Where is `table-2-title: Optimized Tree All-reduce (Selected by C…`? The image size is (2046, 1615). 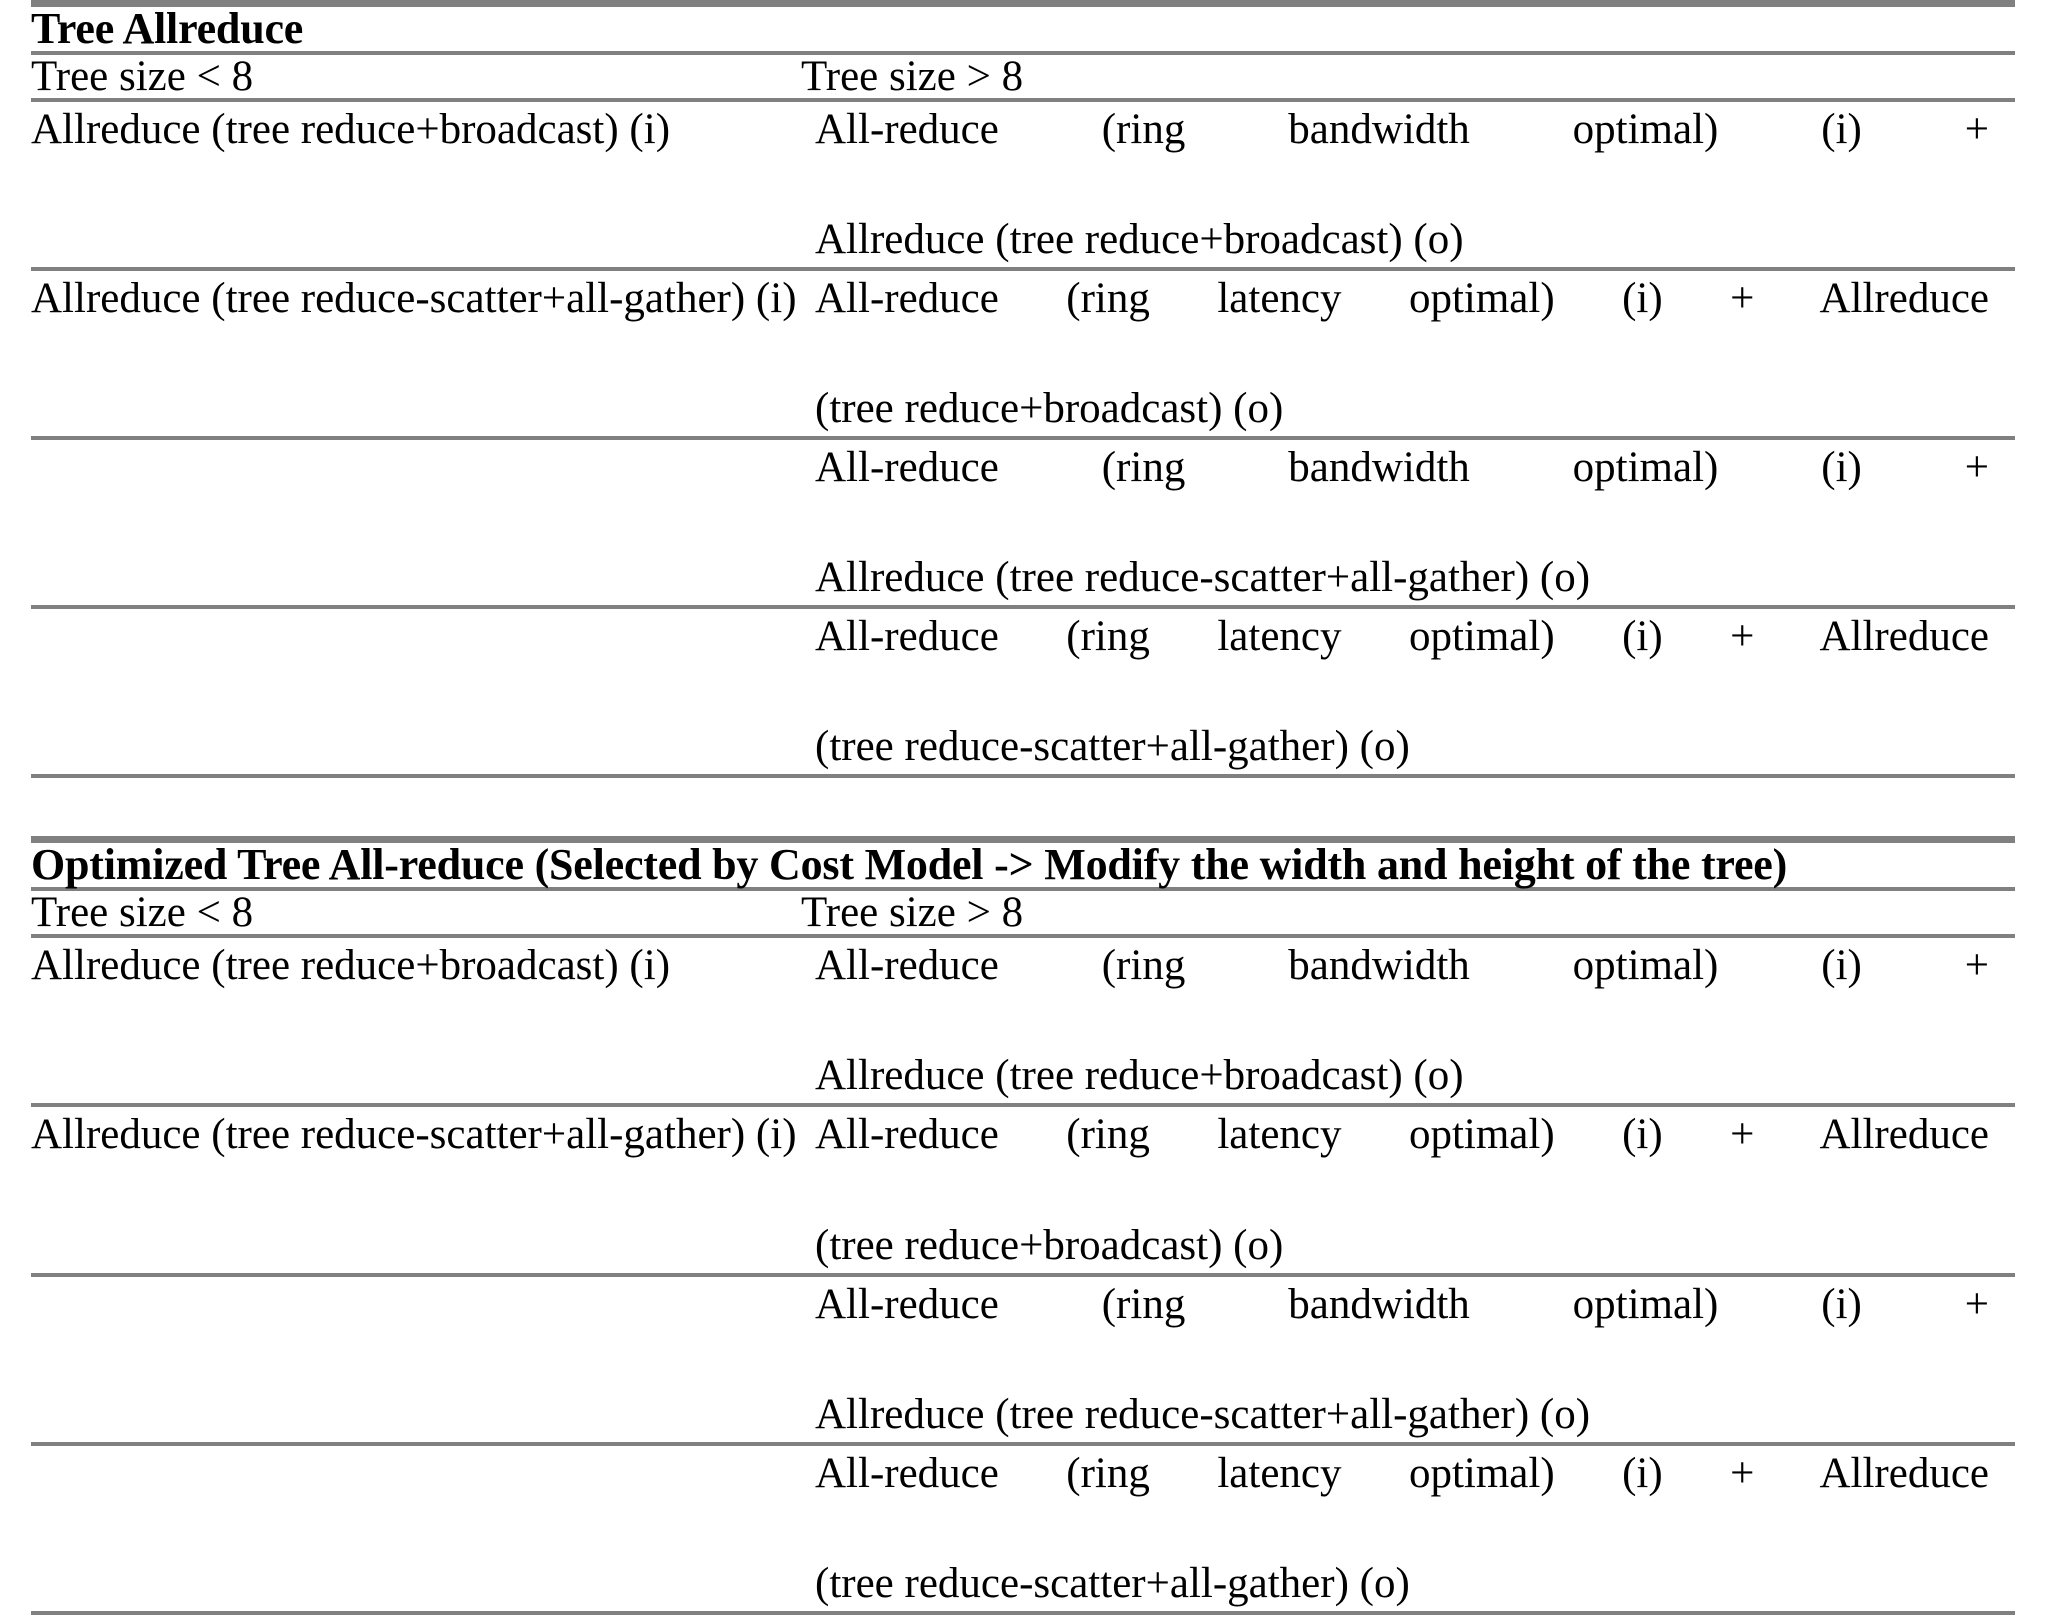
table-2-title: Optimized Tree All-reduce (Selected by C… is located at coordinates (909, 865).